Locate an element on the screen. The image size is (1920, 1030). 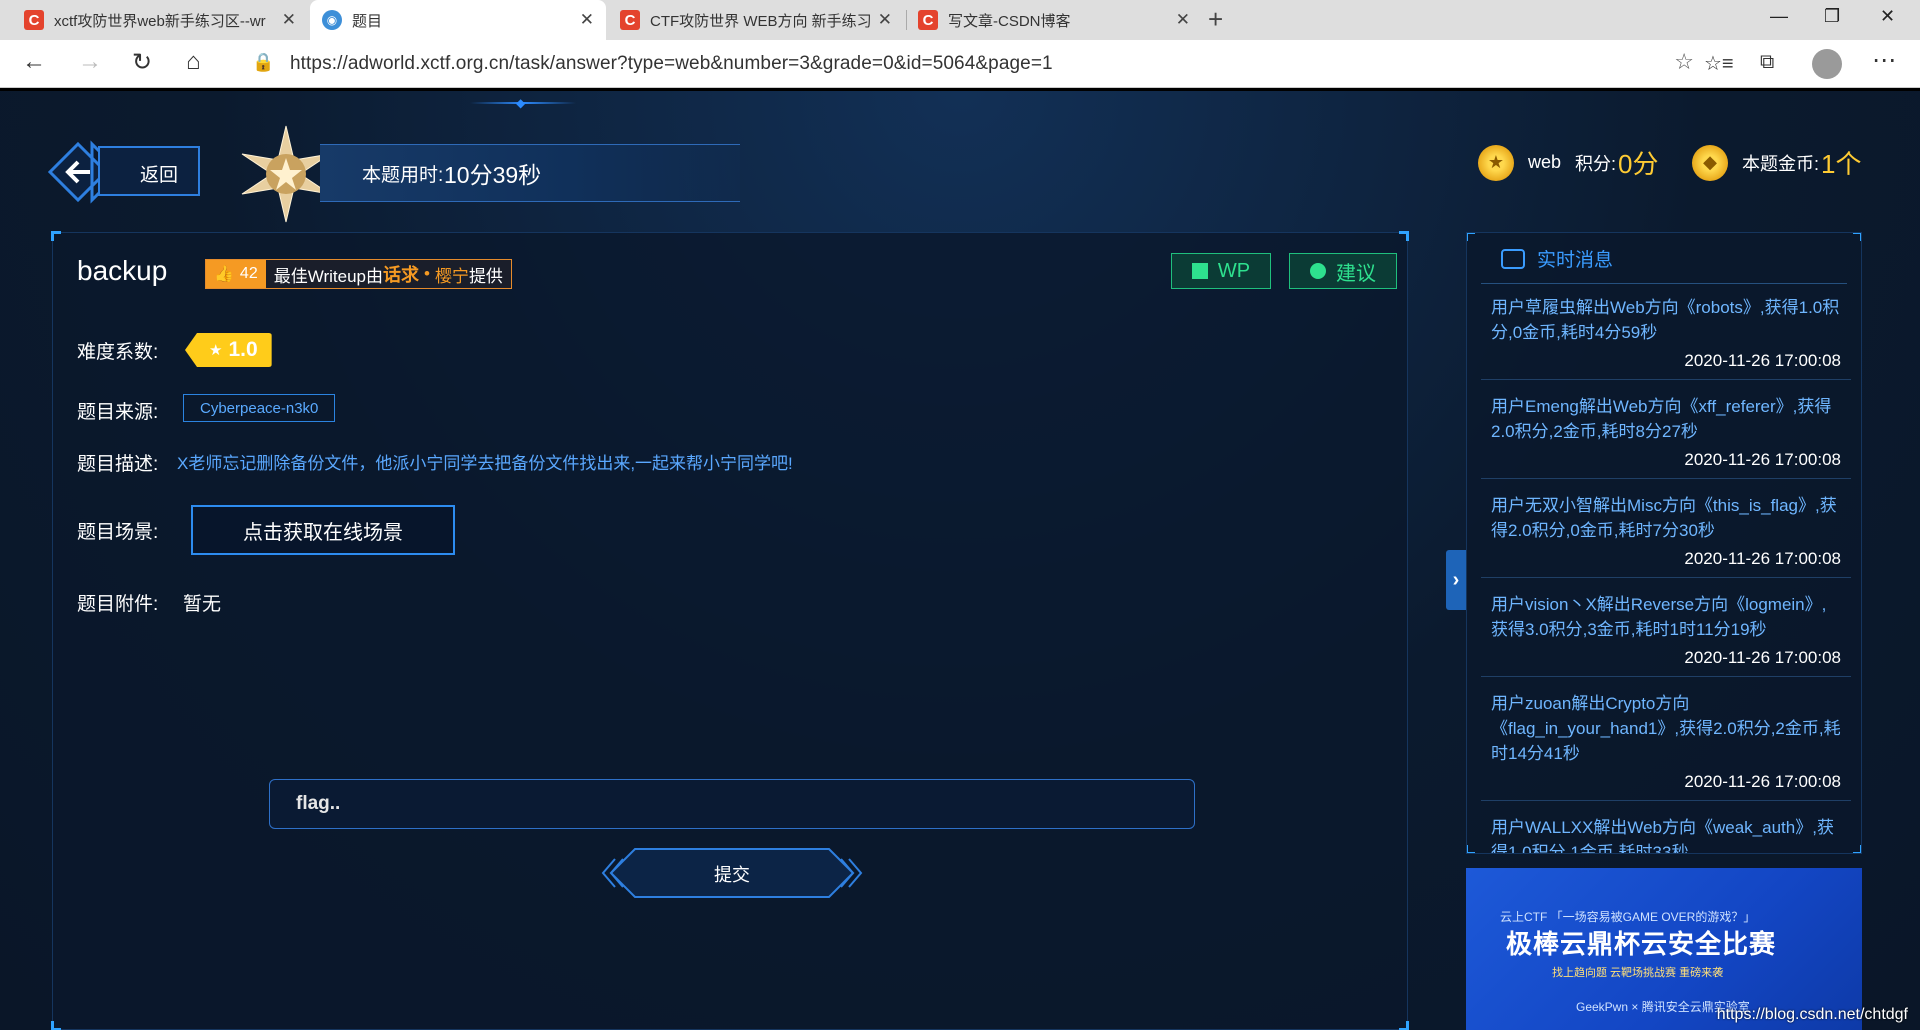
news-divider is located at coordinates (1664, 283).